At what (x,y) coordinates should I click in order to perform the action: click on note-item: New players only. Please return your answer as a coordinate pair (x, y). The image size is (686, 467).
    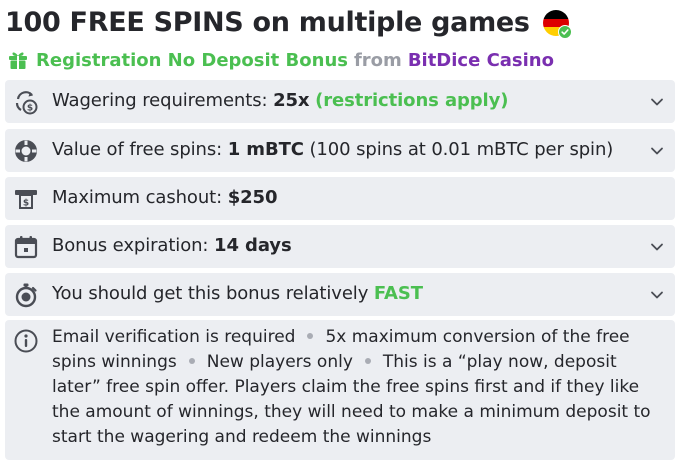
    Looking at the image, I should click on (279, 362).